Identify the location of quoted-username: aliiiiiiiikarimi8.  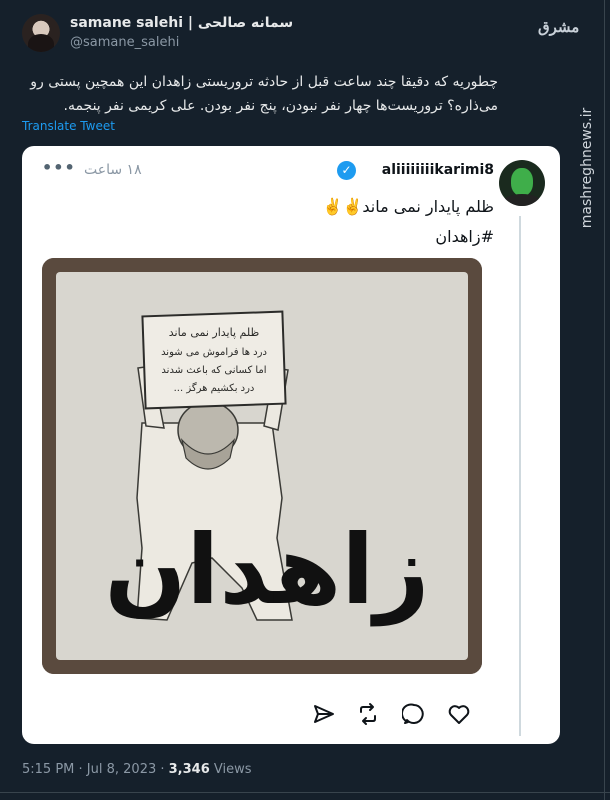
(438, 170).